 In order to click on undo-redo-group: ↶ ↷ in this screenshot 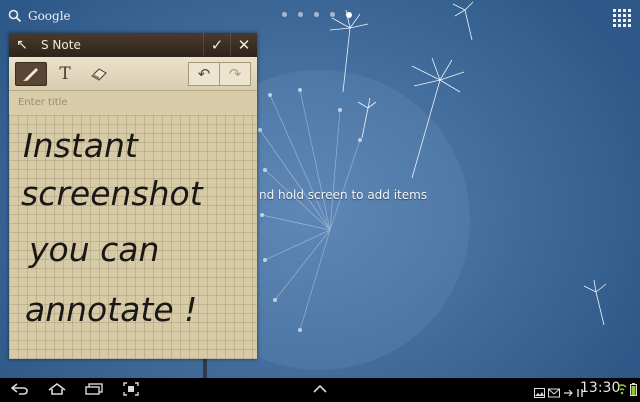, I will do `click(219, 74)`.